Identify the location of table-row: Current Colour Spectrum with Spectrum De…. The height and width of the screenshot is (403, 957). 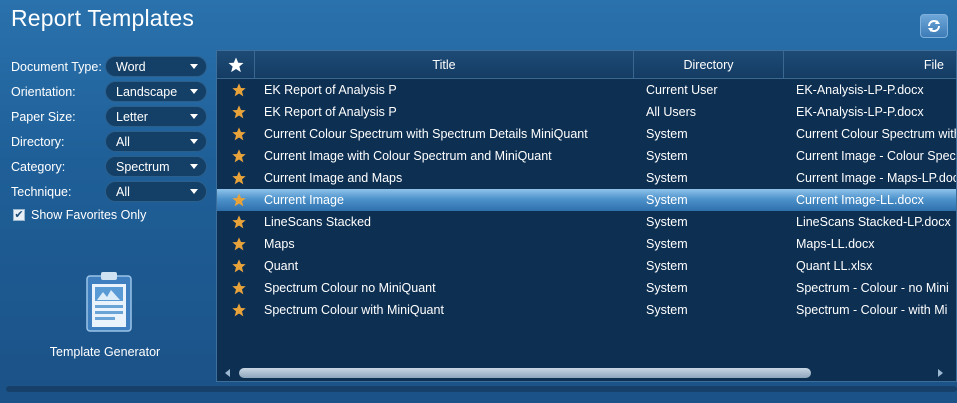
(586, 134).